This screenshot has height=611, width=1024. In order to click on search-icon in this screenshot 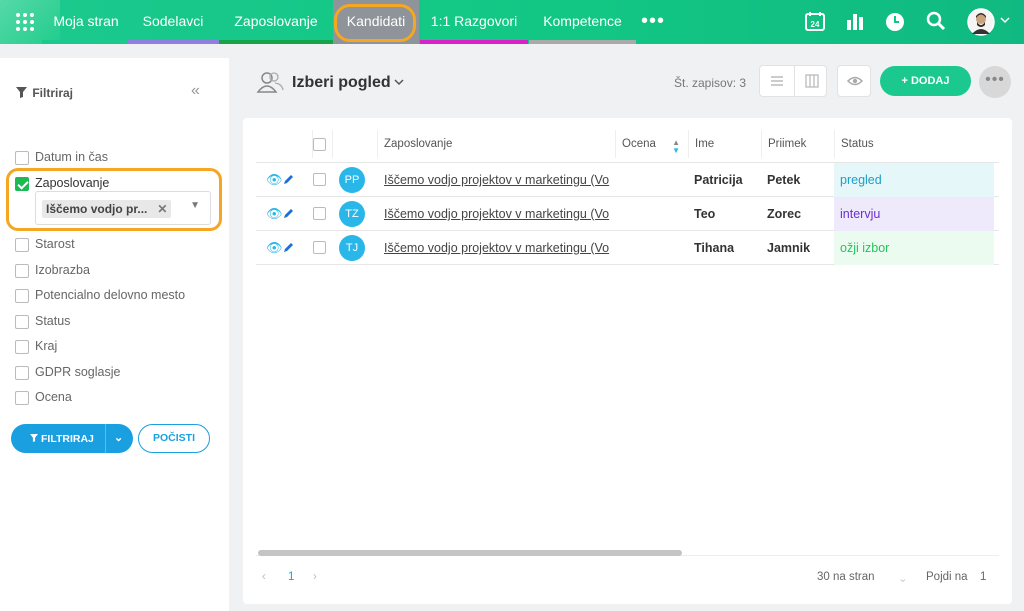, I will do `click(937, 22)`.